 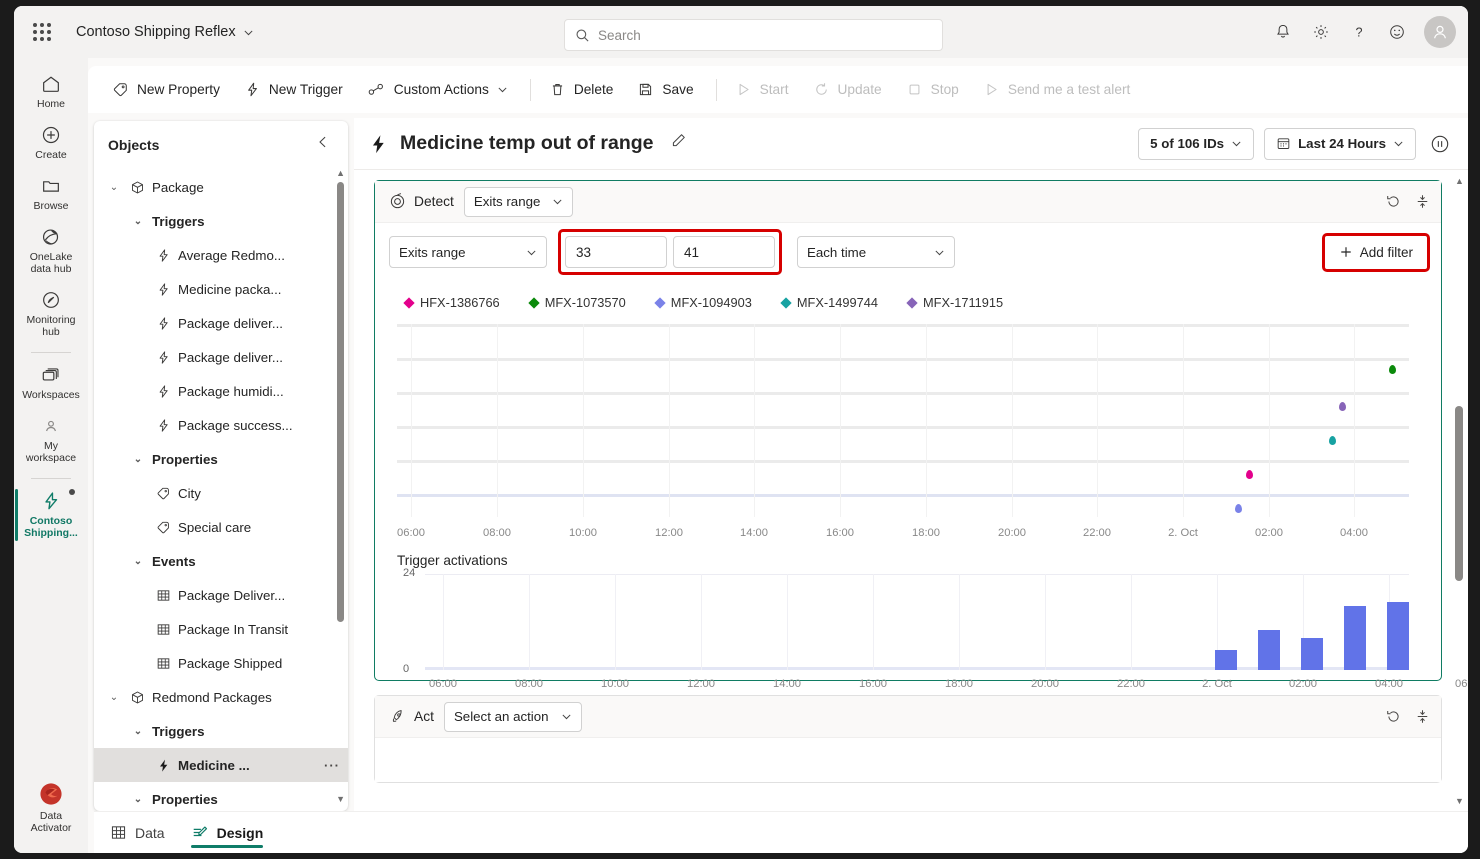 I want to click on max-value-input: 41, so click(x=724, y=252).